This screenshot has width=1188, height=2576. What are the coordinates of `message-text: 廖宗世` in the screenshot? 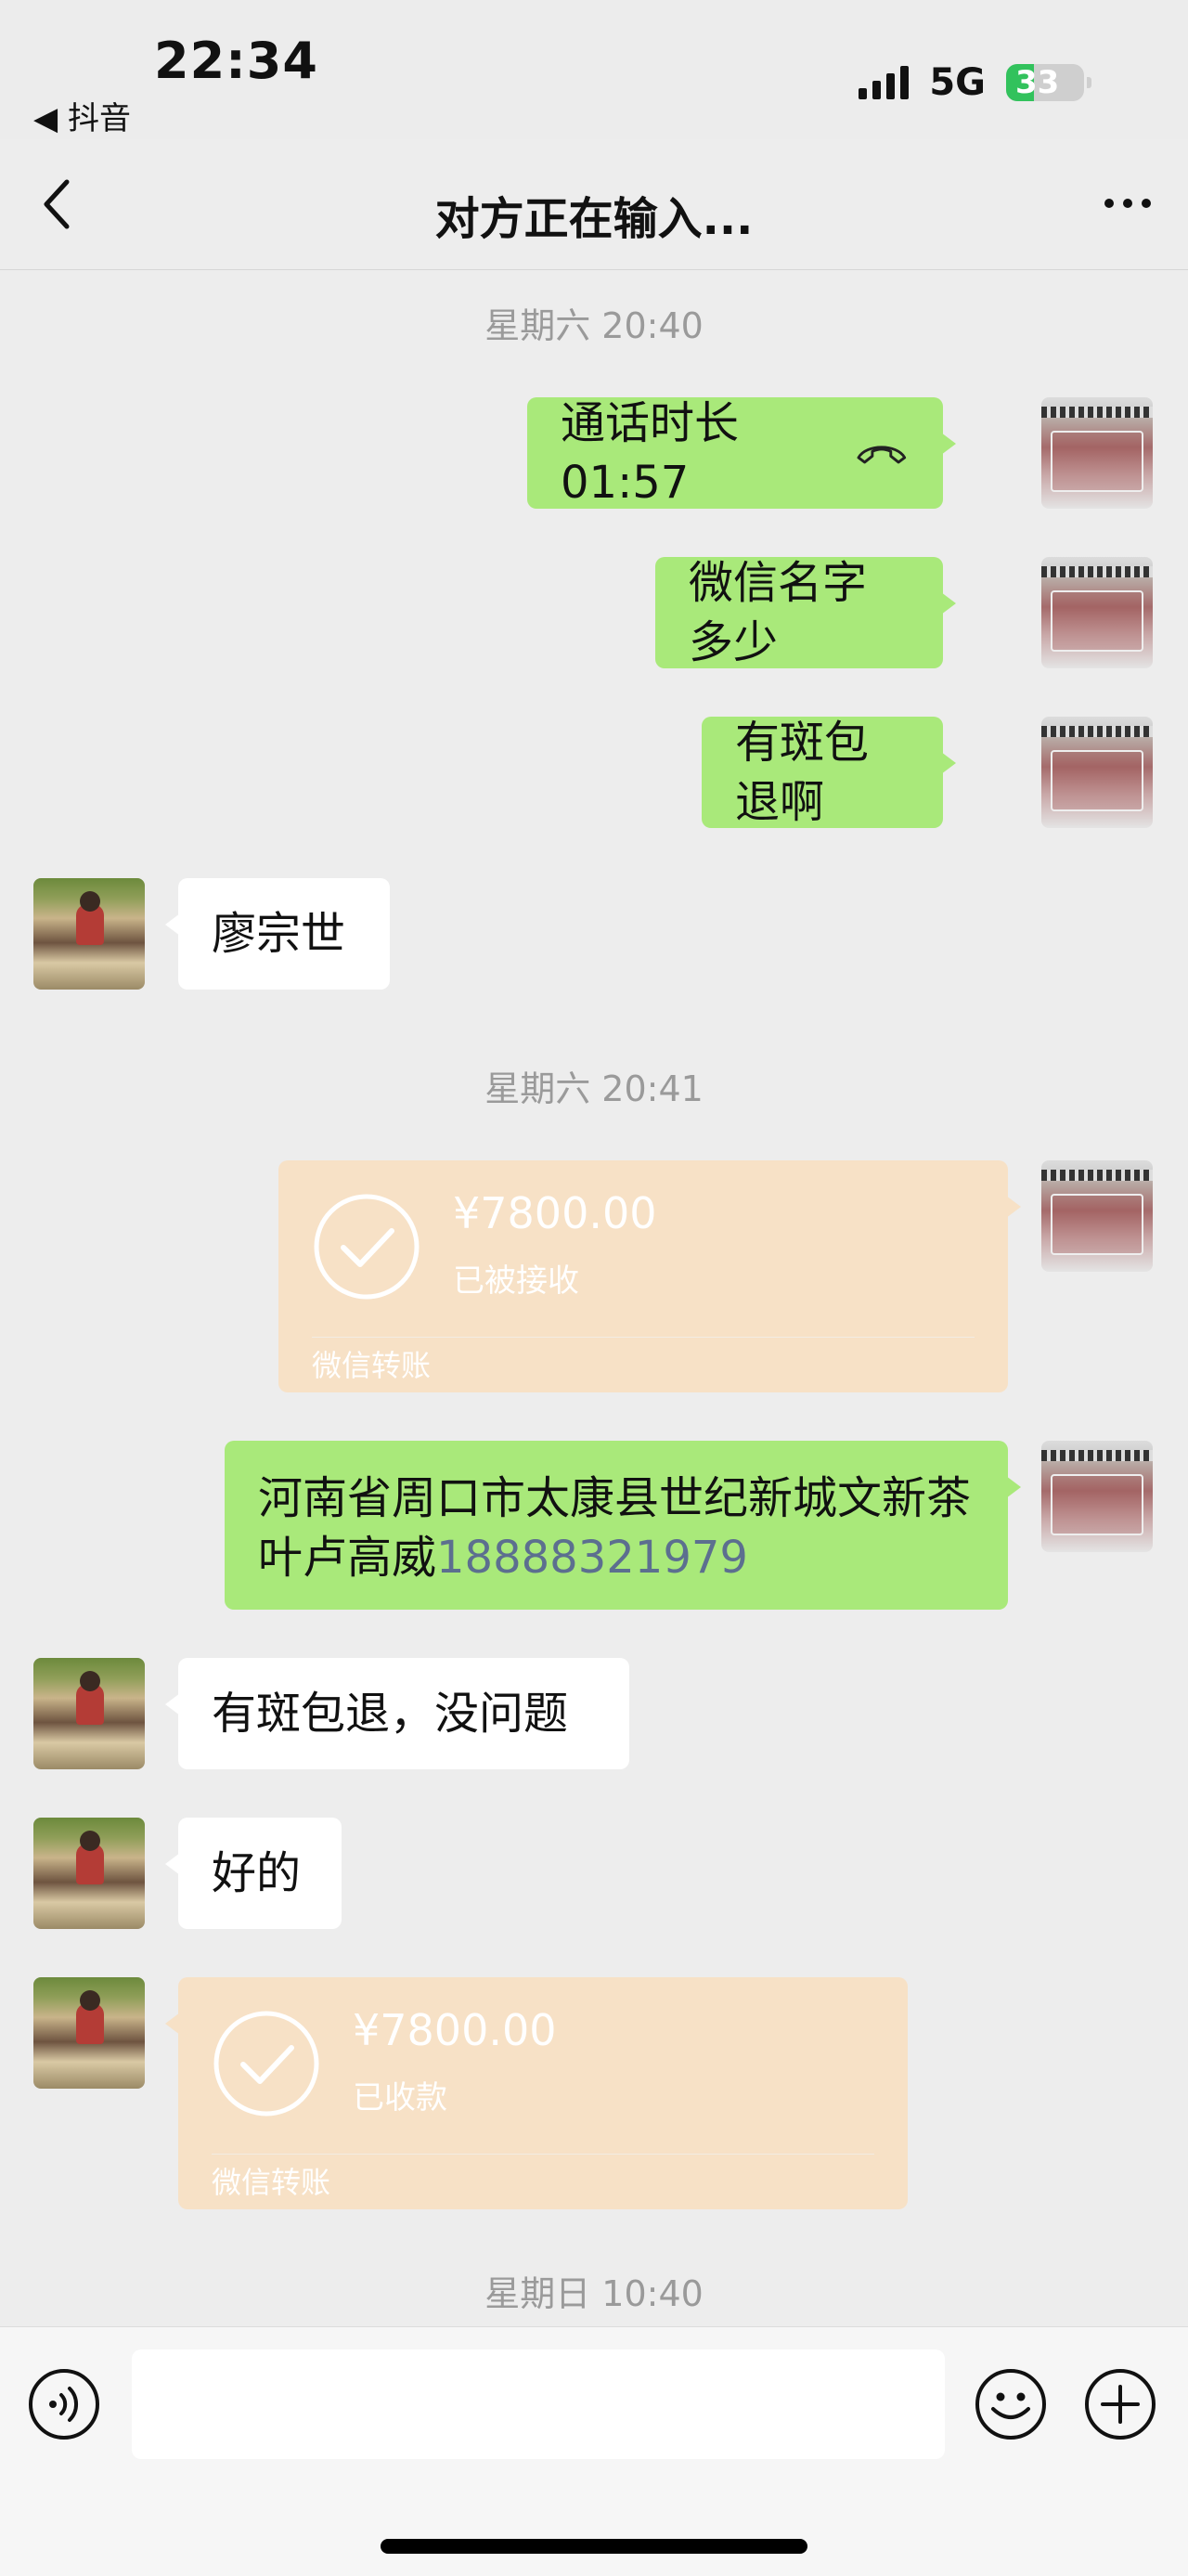 It's located at (279, 934).